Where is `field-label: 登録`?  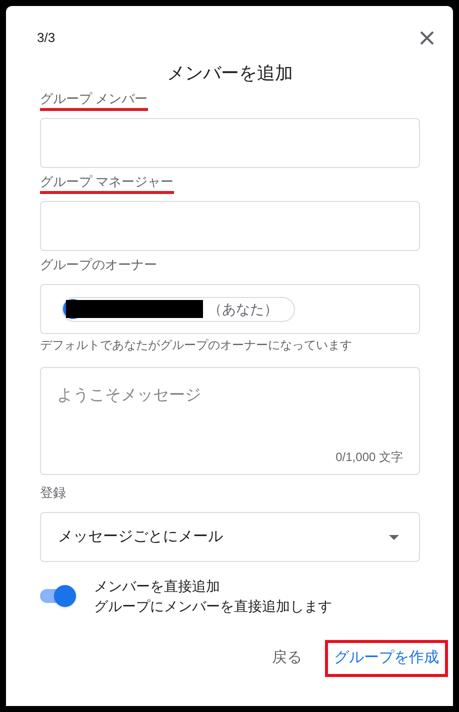 field-label: 登録 is located at coordinates (53, 493).